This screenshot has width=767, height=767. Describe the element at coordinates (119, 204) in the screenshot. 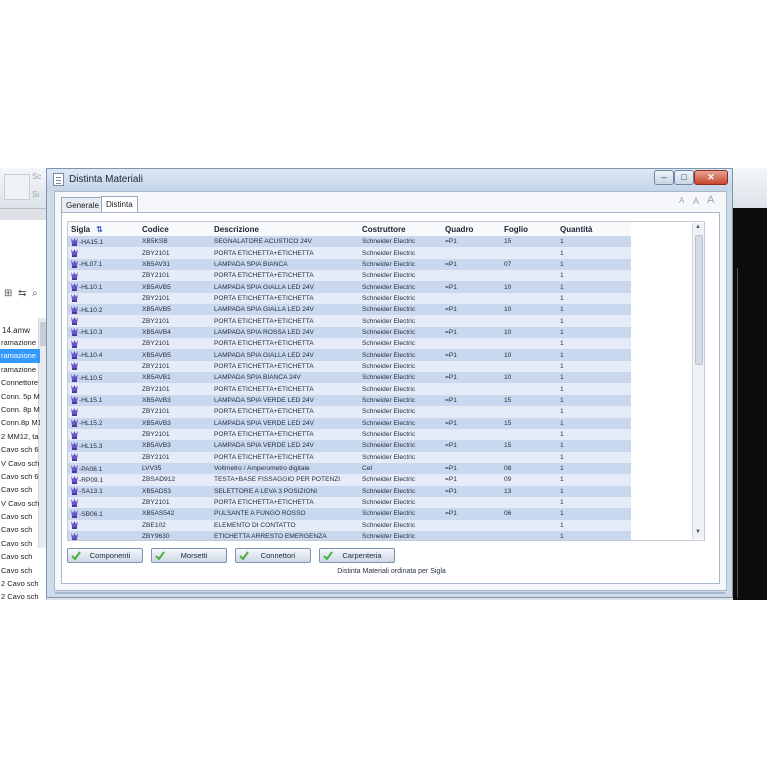

I see `tab-distinta: Distinta` at that location.